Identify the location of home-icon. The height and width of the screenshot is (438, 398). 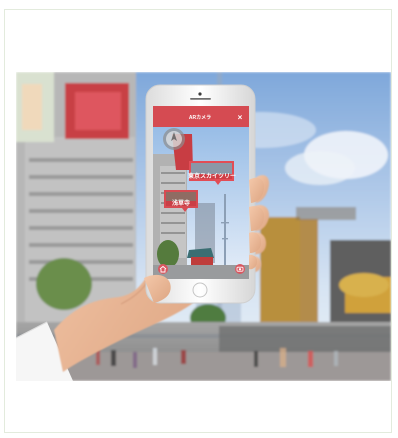
(163, 269).